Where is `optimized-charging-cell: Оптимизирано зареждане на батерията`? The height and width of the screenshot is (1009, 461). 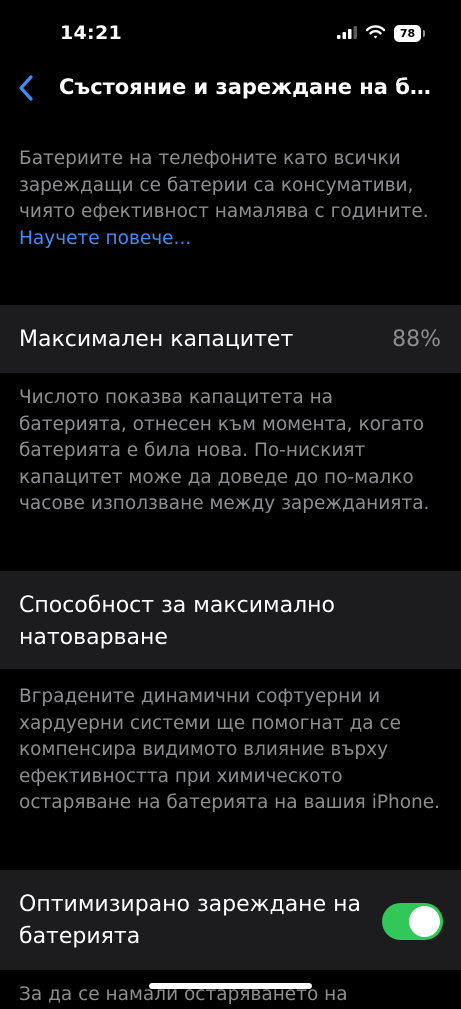
optimized-charging-cell: Оптимизирано зареждане на батерията is located at coordinates (230, 920).